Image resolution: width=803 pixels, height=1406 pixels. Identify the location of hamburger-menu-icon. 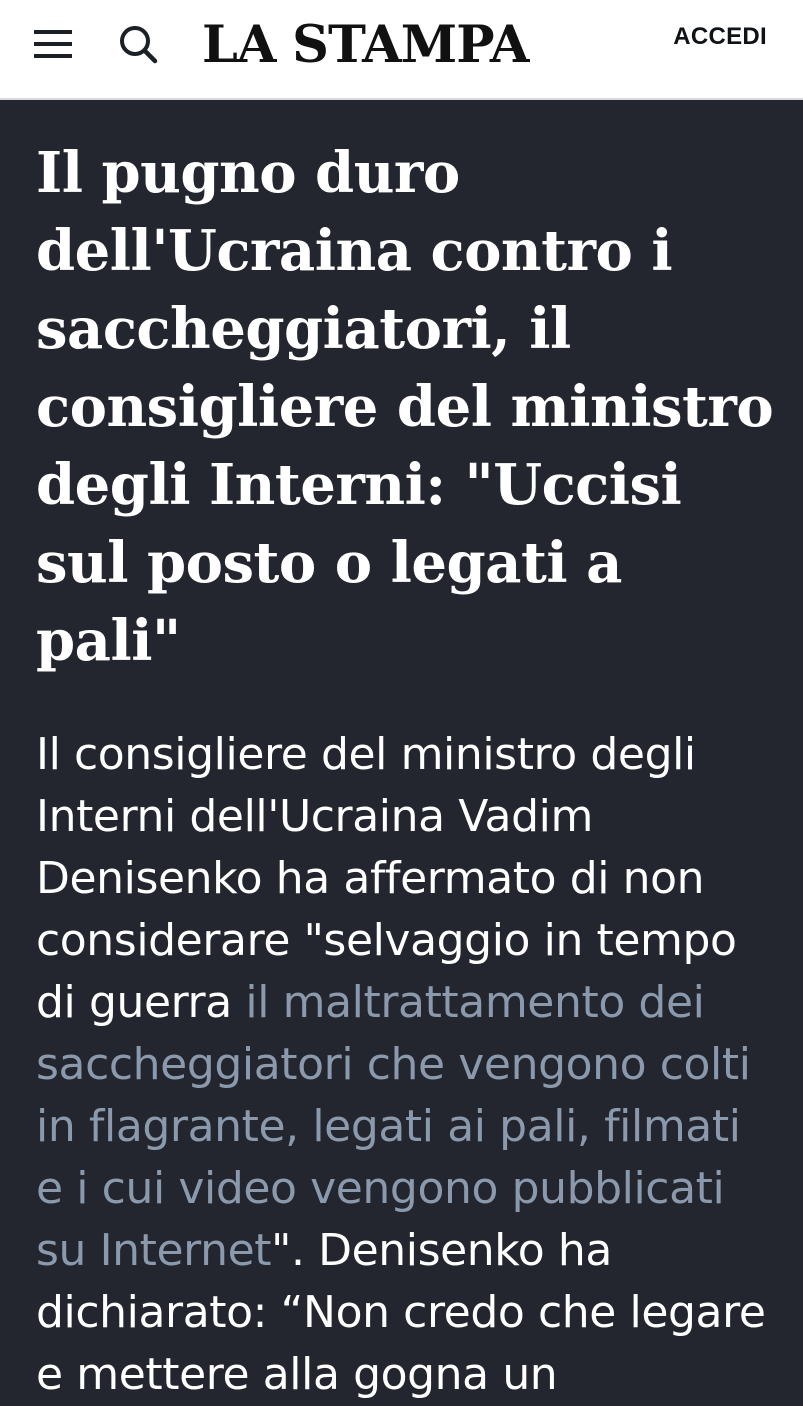
(53, 44).